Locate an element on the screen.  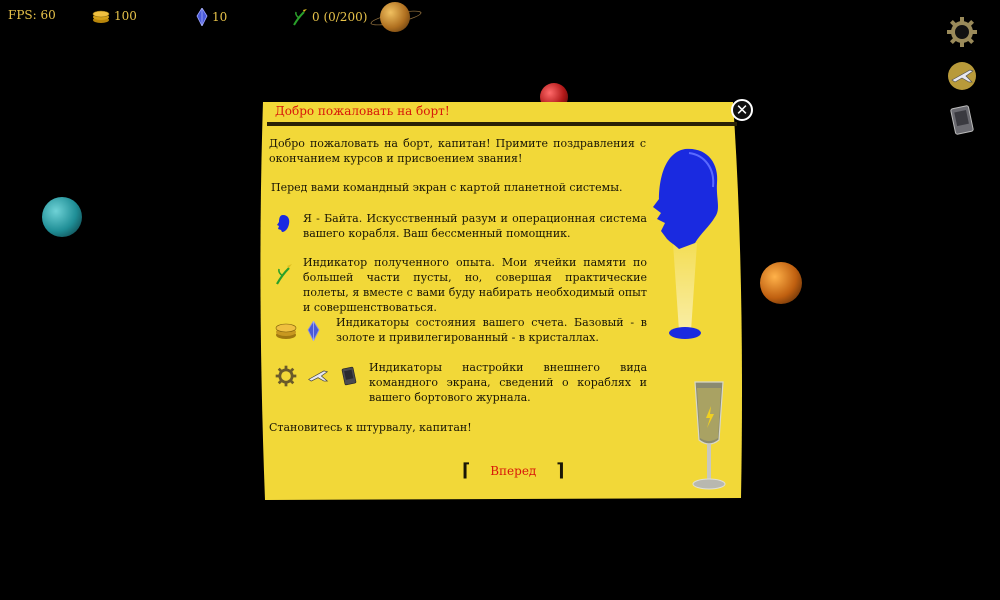
crystal-indicator: 10 is located at coordinates (211, 17).